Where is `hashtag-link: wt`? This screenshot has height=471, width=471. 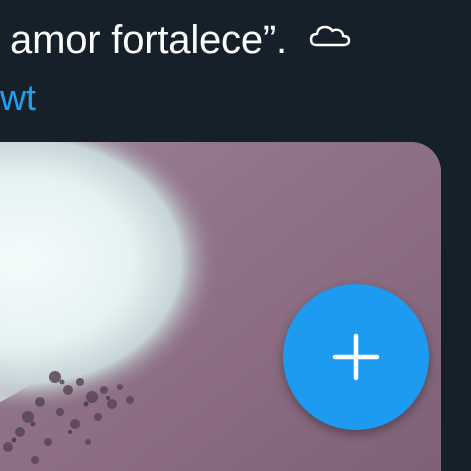
hashtag-link: wt is located at coordinates (18, 98).